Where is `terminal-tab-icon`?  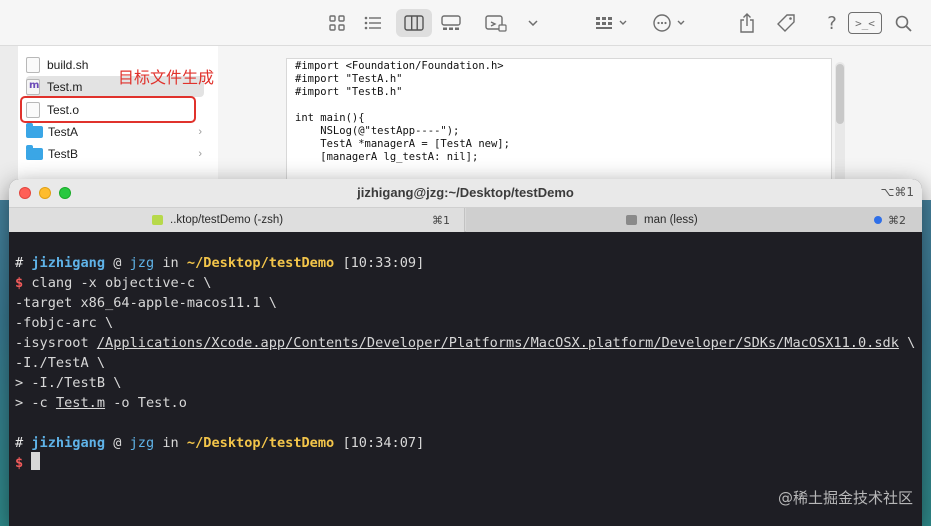 terminal-tab-icon is located at coordinates (157, 220).